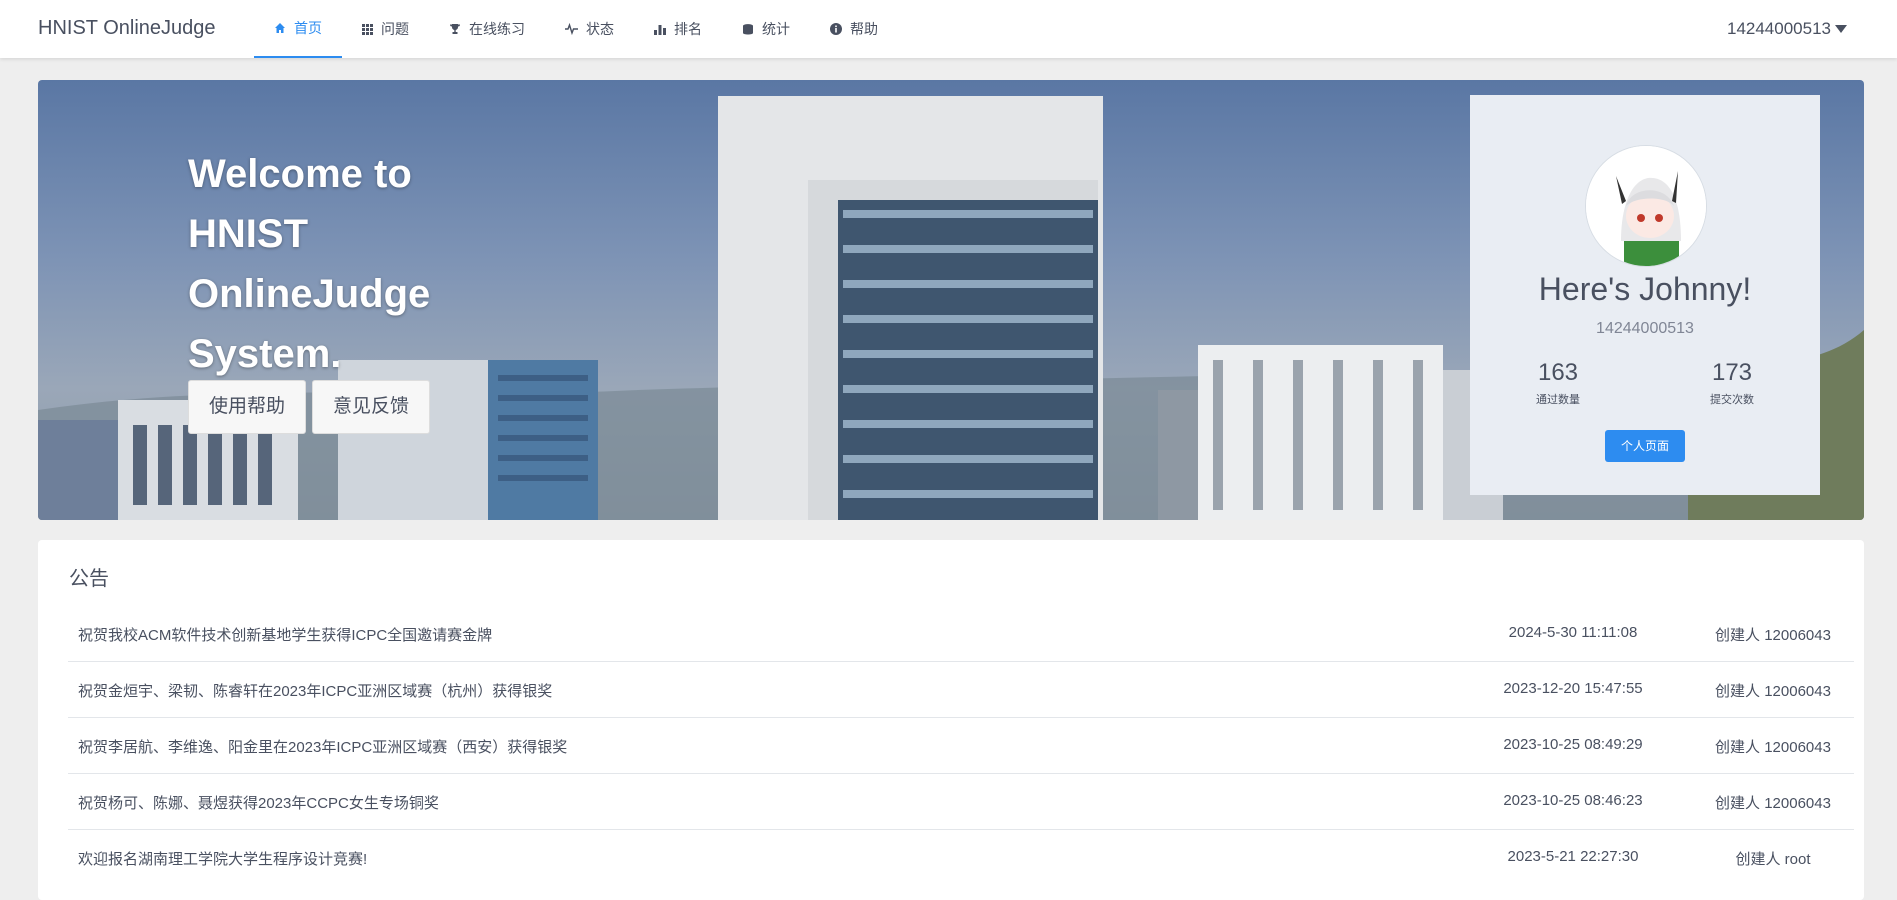  Describe the element at coordinates (285, 634) in the screenshot. I see `announcement-link: 祝贺我校ACM软件技术创新基地学生获得ICPC全国邀请赛金牌` at that location.